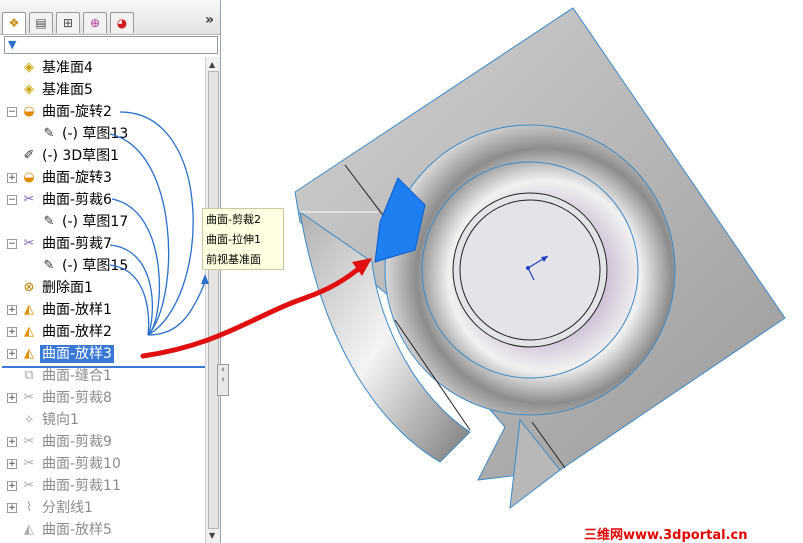  I want to click on parent-child-arrow-icon, so click(205, 279).